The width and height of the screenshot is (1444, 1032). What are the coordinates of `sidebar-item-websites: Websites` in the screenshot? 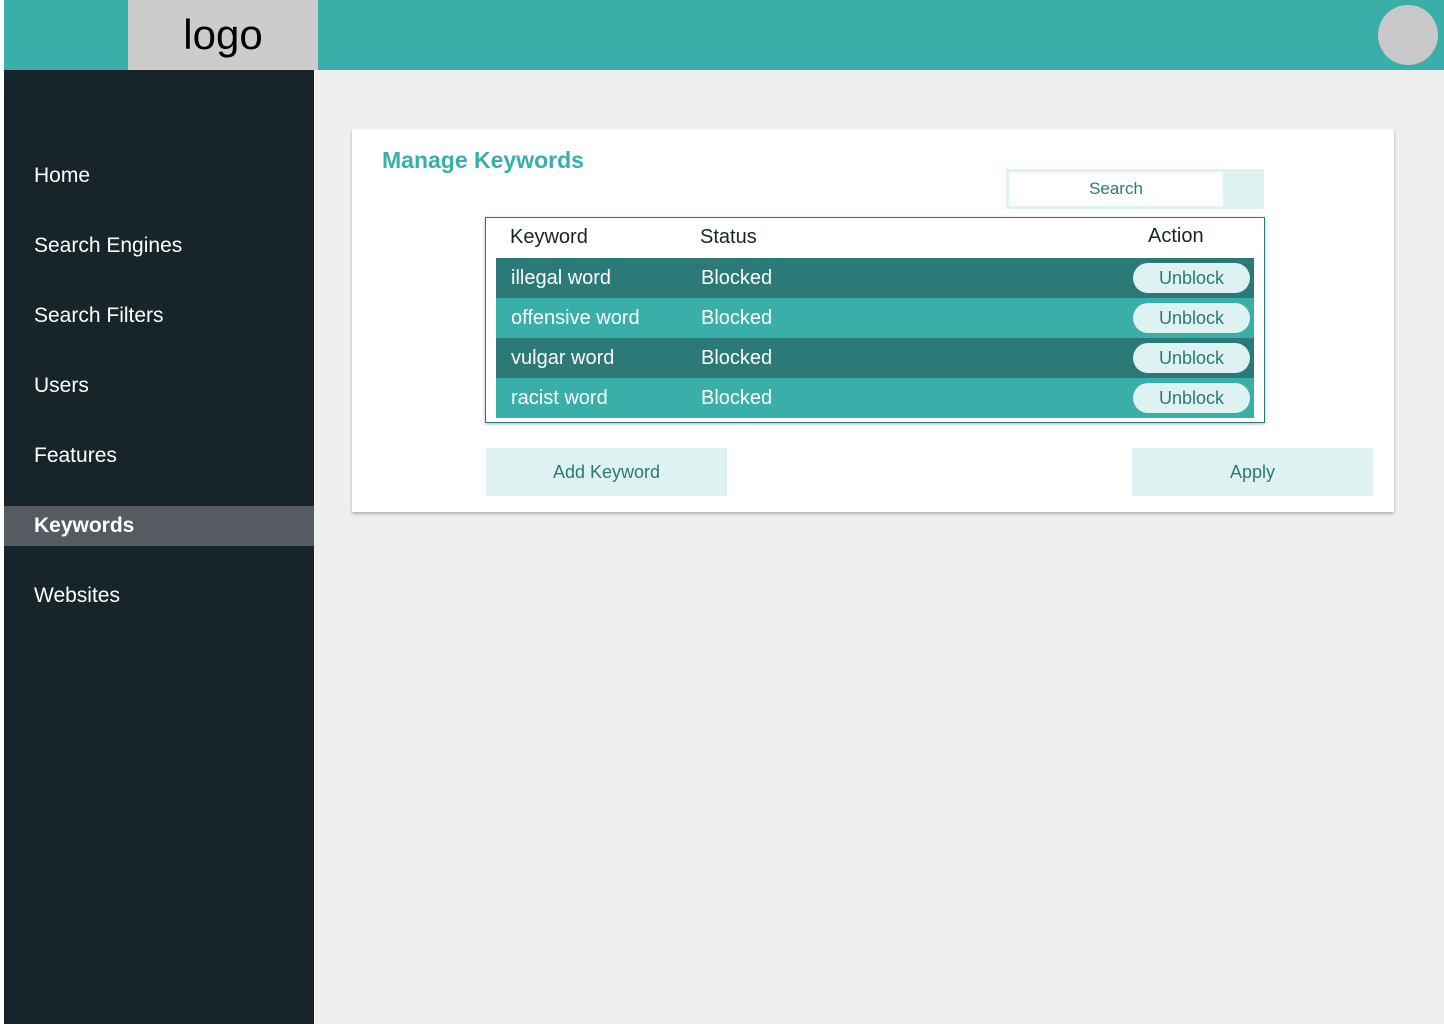 It's located at (159, 596).